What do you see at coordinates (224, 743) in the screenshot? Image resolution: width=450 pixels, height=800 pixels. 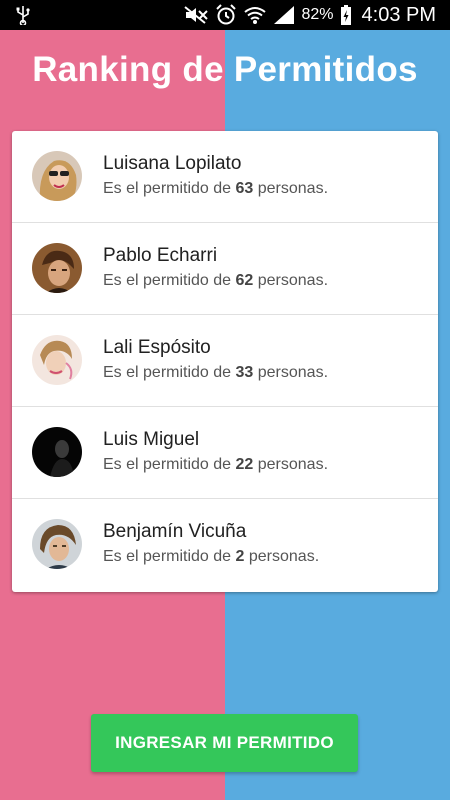 I see `ingresar-permitido-button: INGRESAR MI PERMITIDO` at bounding box center [224, 743].